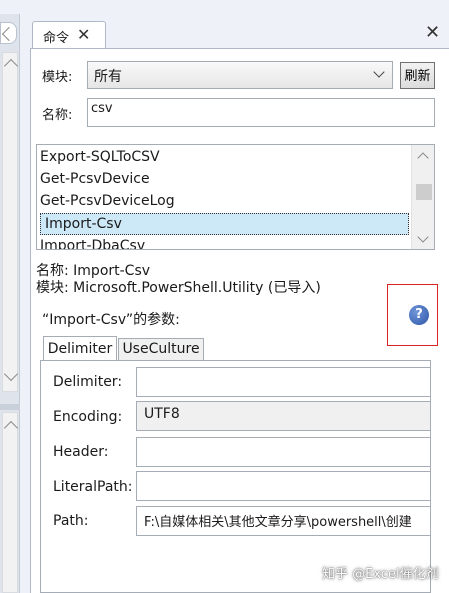 Image resolution: width=449 pixels, height=593 pixels. What do you see at coordinates (162, 414) in the screenshot?
I see `encoding-value: UTF8` at bounding box center [162, 414].